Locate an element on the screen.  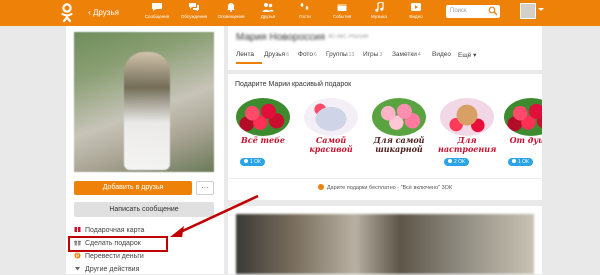
nav-events: События is located at coordinates (342, 11).